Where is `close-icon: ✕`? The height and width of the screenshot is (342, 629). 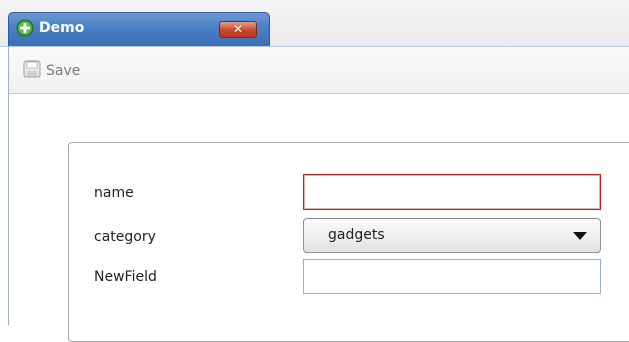 close-icon: ✕ is located at coordinates (238, 29).